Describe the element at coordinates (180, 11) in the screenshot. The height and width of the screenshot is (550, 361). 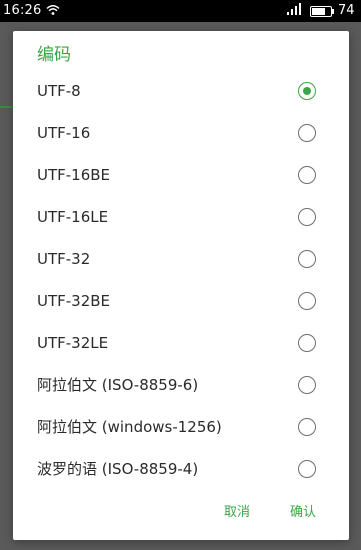
I see `status-bar: 16:26 74` at that location.